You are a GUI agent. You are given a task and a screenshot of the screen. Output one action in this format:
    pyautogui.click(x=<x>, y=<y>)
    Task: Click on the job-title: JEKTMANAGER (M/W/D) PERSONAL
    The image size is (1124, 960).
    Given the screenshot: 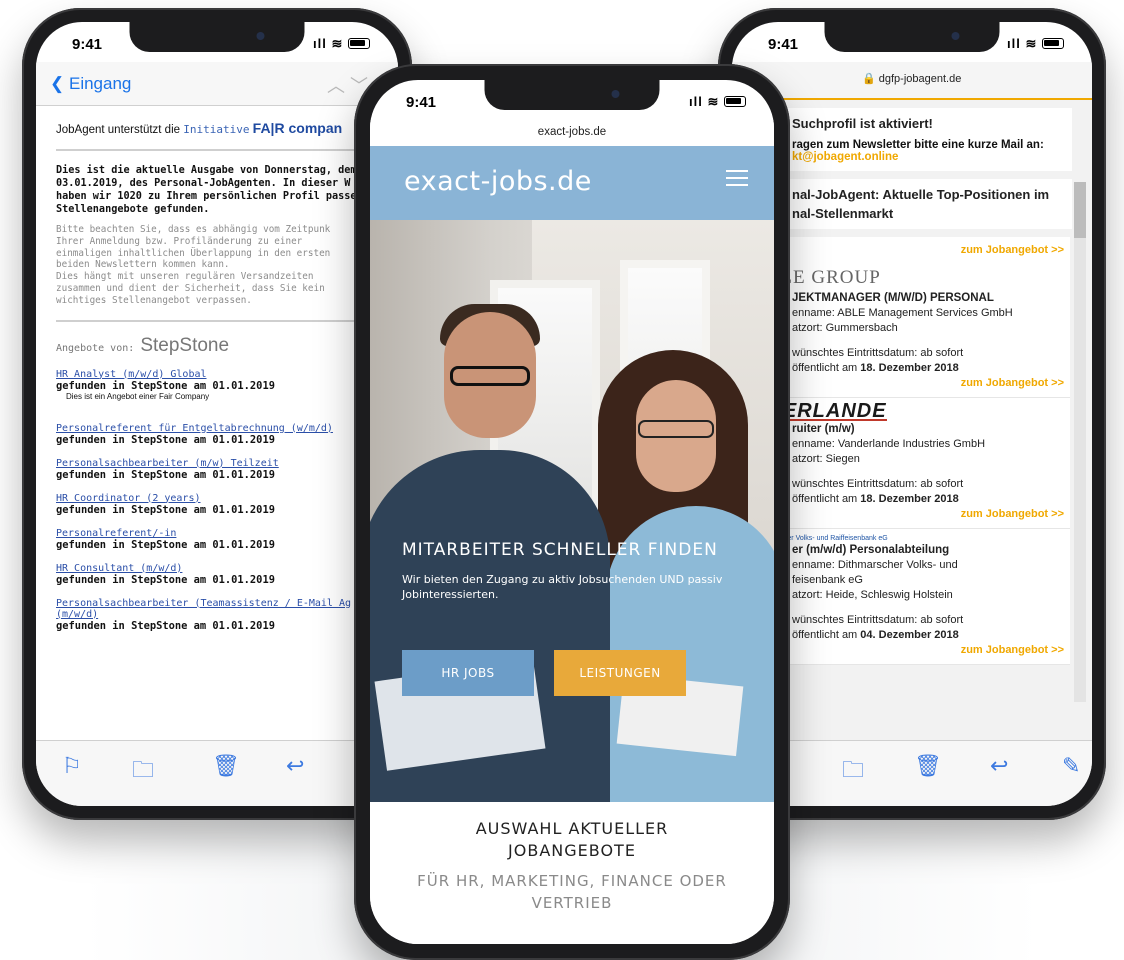 What is the action you would take?
    pyautogui.click(x=928, y=298)
    